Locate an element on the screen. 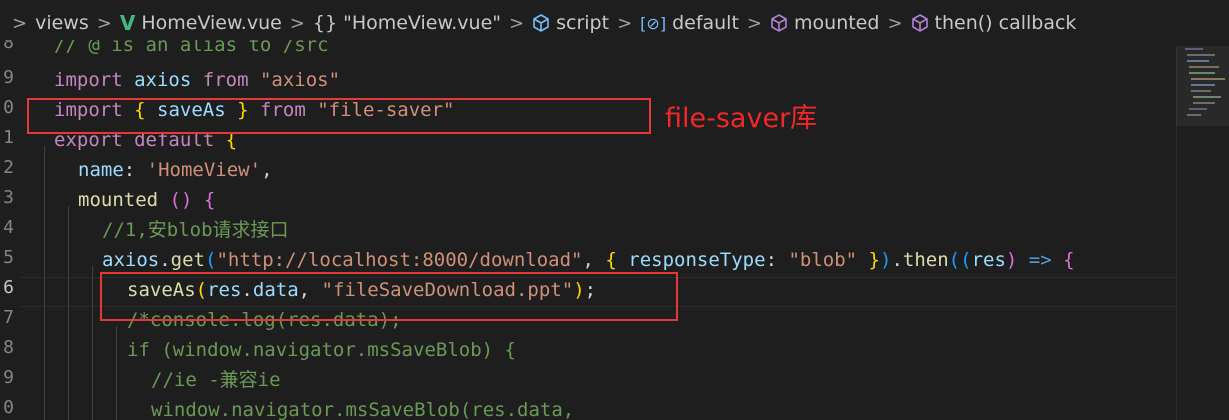  breadcrumb-item-module: {} "HomeView.vue" is located at coordinates (407, 23).